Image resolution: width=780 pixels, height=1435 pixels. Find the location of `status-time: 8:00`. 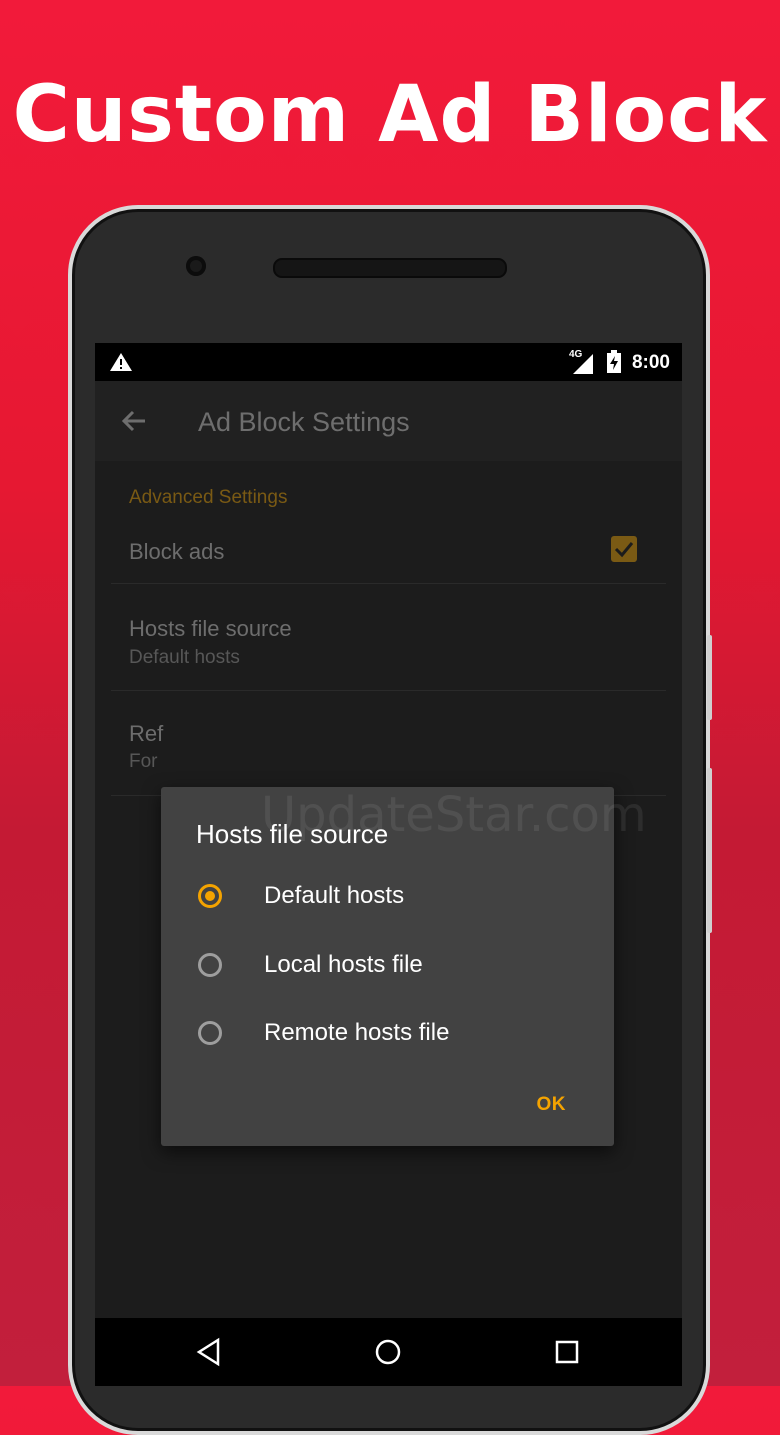

status-time: 8:00 is located at coordinates (650, 362).